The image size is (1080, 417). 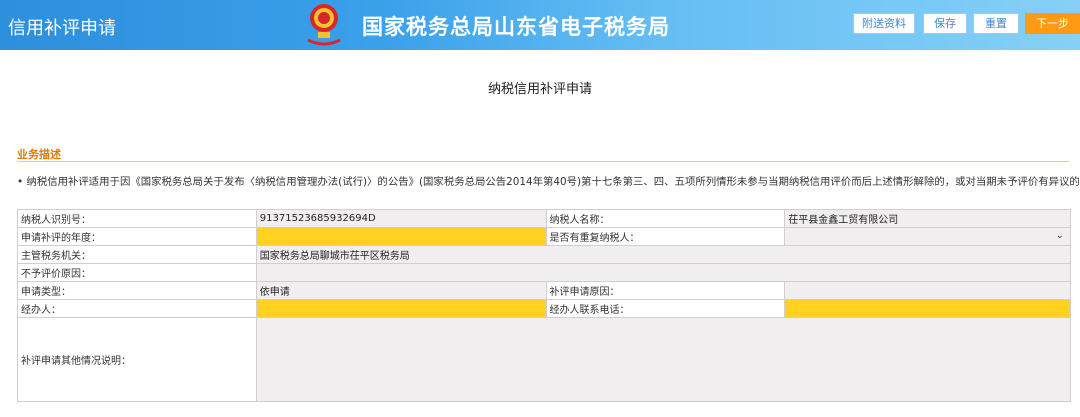 I want to click on reregistered-label: 是否有重复纳税人：, so click(x=666, y=236).